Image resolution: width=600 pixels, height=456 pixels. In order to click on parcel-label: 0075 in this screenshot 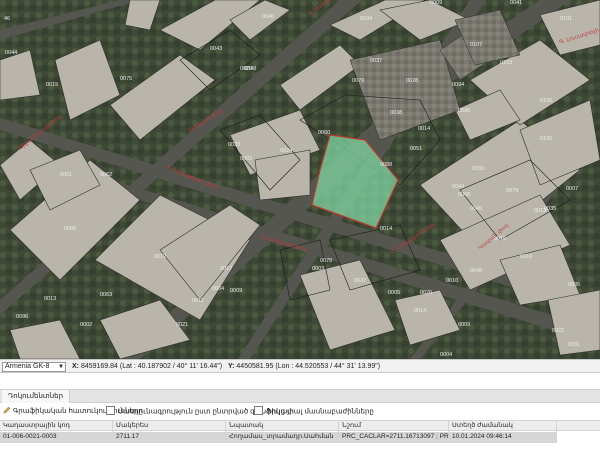, I will do `click(126, 79)`.